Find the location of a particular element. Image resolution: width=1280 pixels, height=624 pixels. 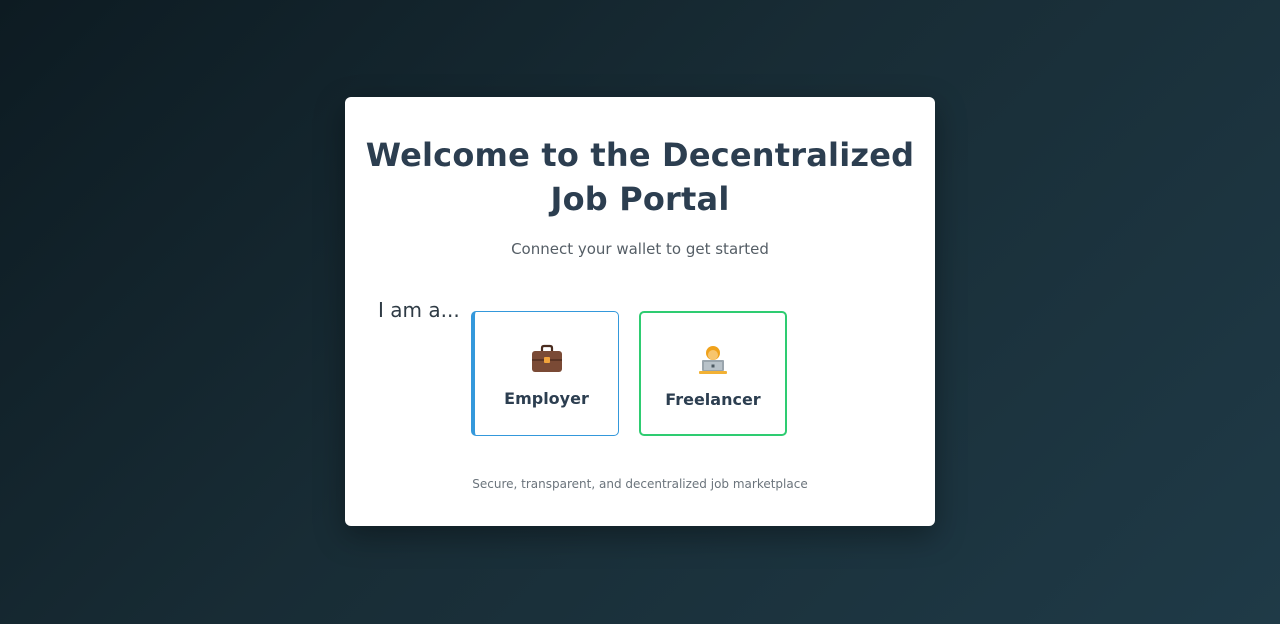

page-title: Welcome to the Decentralized Job Portal is located at coordinates (640, 177).